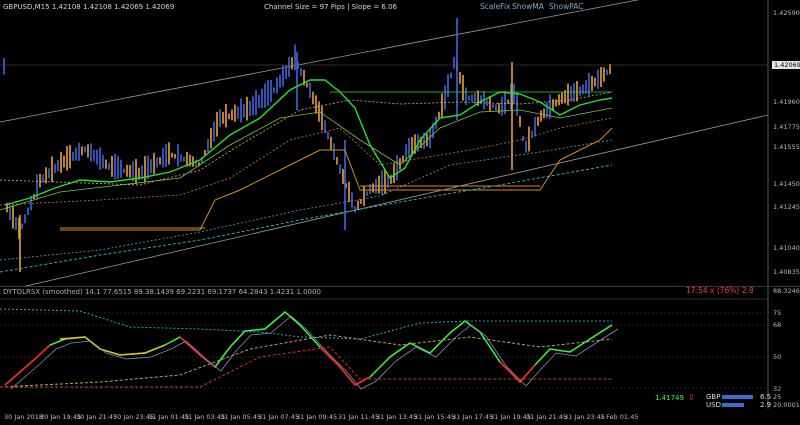 This screenshot has width=800, height=425. Describe the element at coordinates (786, 102) in the screenshot. I see `price-axis-label: 1.41960` at that location.